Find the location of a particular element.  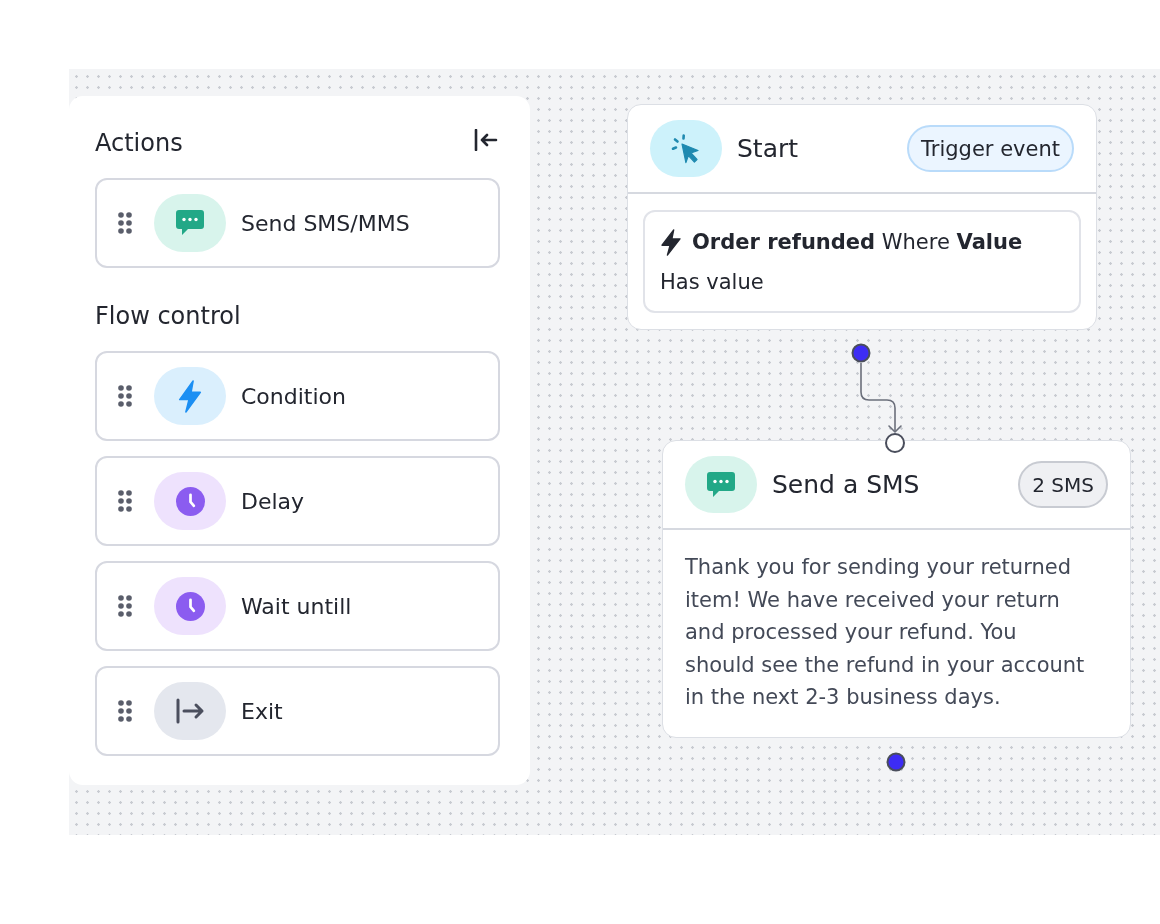

cursor-click-icon is located at coordinates (686, 148).